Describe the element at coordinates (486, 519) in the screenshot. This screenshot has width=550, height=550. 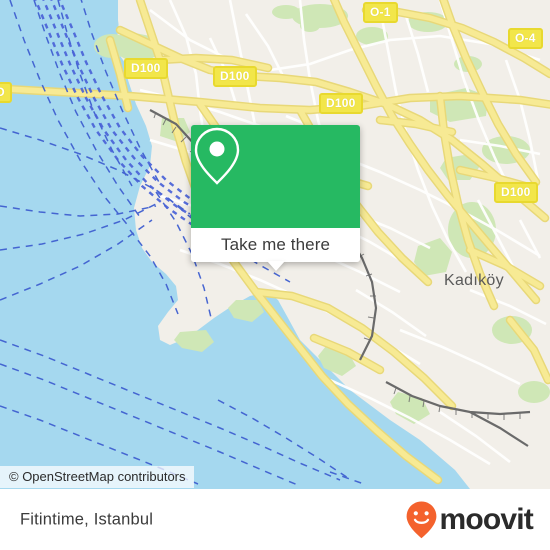
I see `moovit-wordmark: moovit` at that location.